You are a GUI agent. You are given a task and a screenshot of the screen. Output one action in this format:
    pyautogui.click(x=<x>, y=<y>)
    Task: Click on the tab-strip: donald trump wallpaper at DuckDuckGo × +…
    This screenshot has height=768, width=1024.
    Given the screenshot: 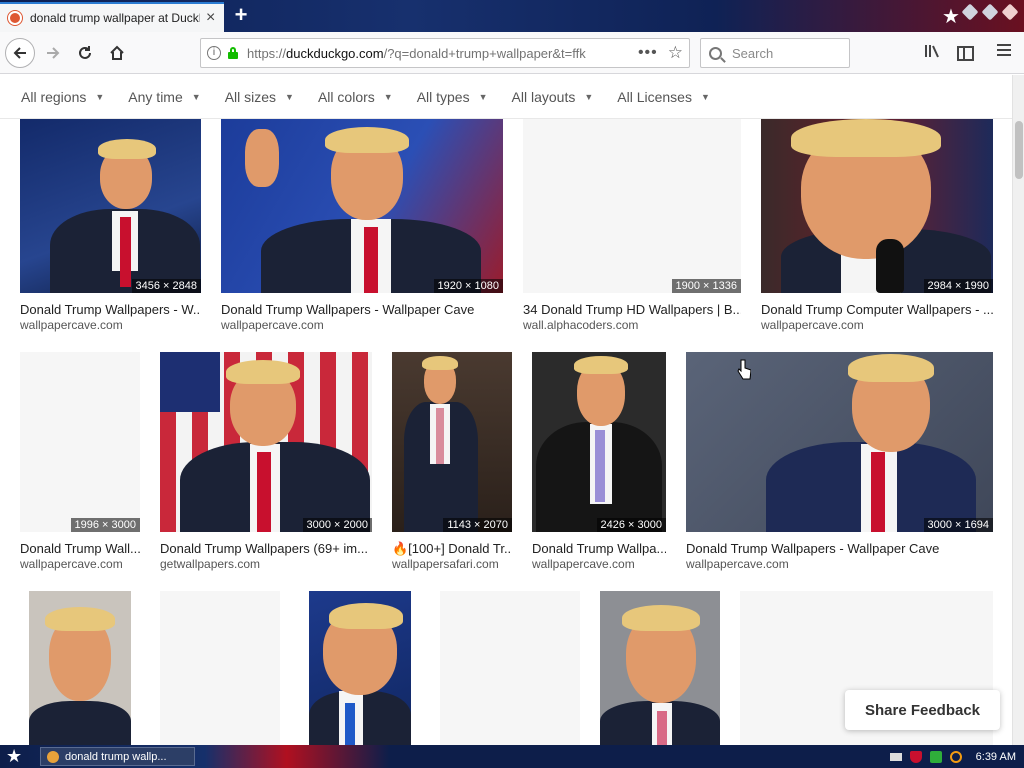 What is the action you would take?
    pyautogui.click(x=512, y=16)
    